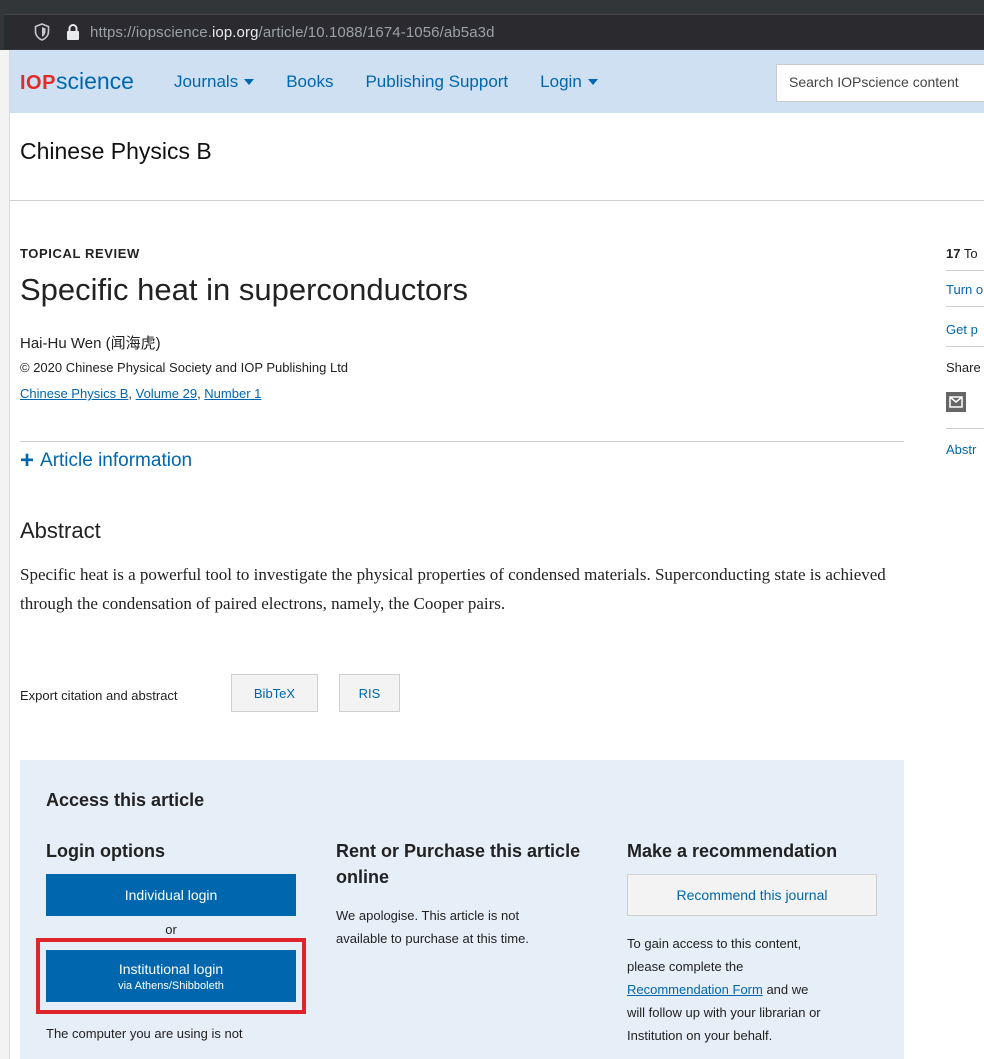 Image resolution: width=984 pixels, height=1059 pixels. What do you see at coordinates (964, 289) in the screenshot?
I see `sidebar-link-turn: Turn o` at bounding box center [964, 289].